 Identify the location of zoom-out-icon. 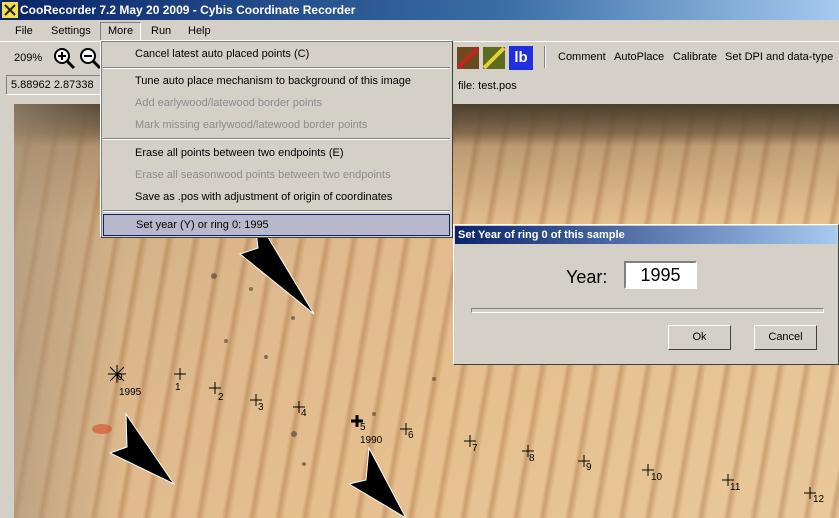
(90, 58).